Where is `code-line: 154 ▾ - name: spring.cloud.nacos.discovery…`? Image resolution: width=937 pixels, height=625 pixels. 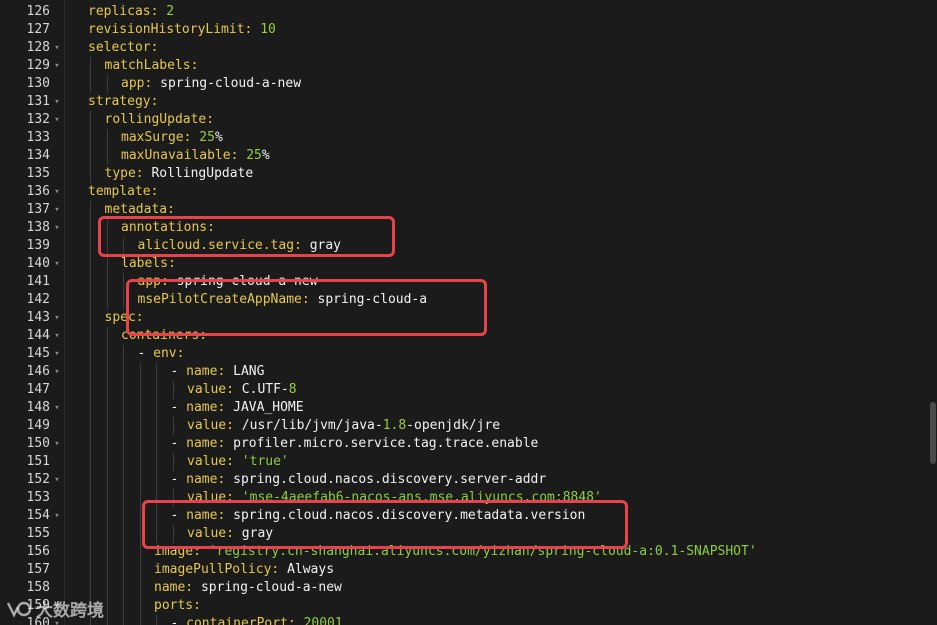 code-line: 154 ▾ - name: spring.cloud.nacos.discovery… is located at coordinates (468, 516).